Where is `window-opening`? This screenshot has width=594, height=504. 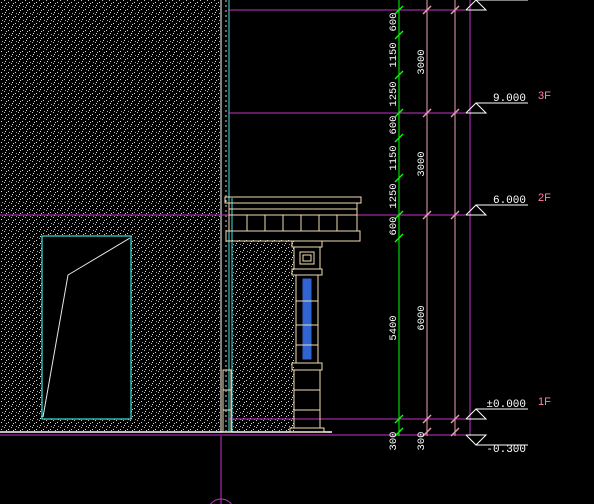
window-opening is located at coordinates (86, 327).